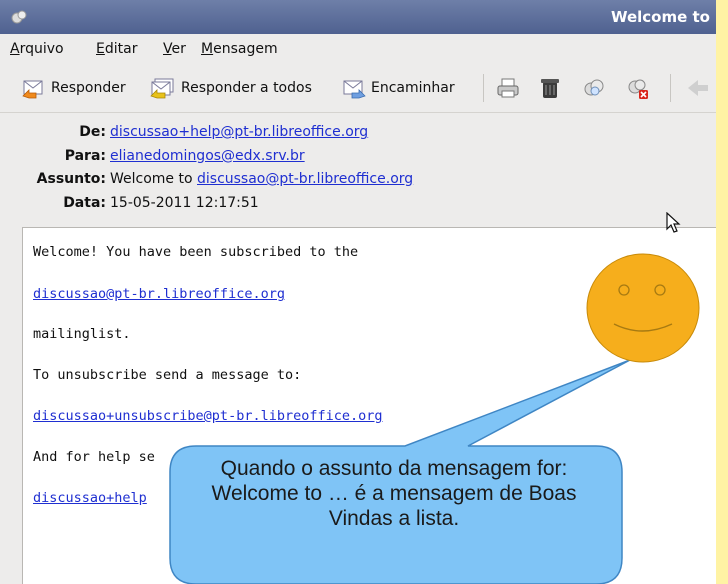  What do you see at coordinates (37, 49) in the screenshot?
I see `menu-arquivo: Arquivo` at bounding box center [37, 49].